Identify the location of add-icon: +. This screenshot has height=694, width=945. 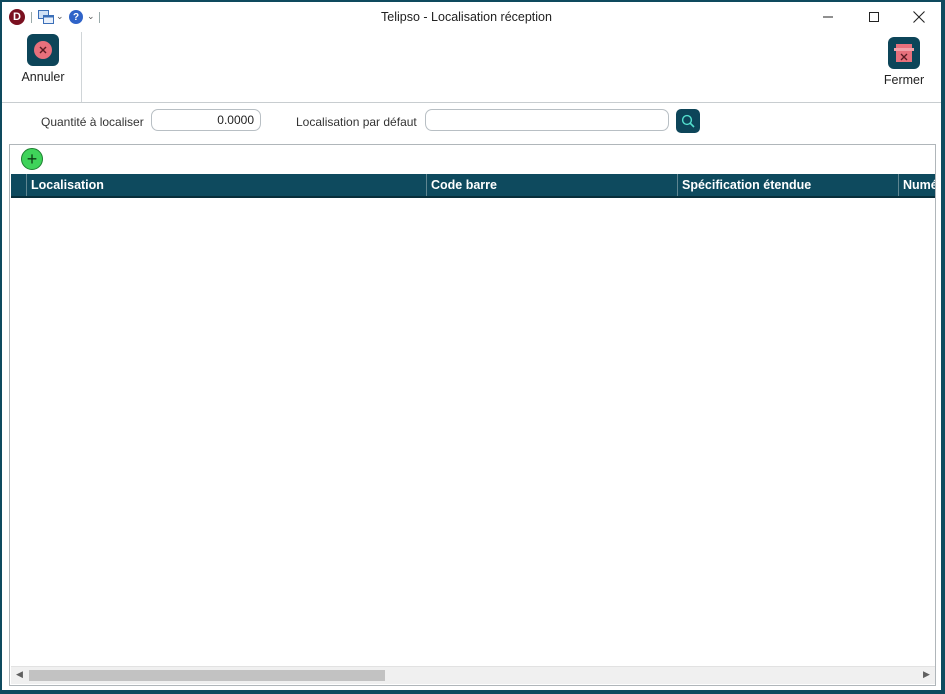
(32, 159).